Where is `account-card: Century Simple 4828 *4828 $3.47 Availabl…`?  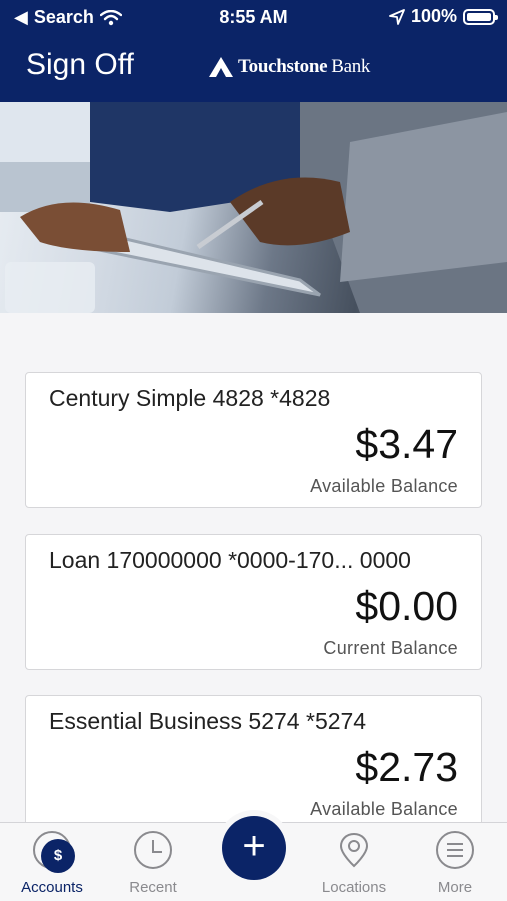
account-card: Century Simple 4828 *4828 $3.47 Availabl… is located at coordinates (253, 440).